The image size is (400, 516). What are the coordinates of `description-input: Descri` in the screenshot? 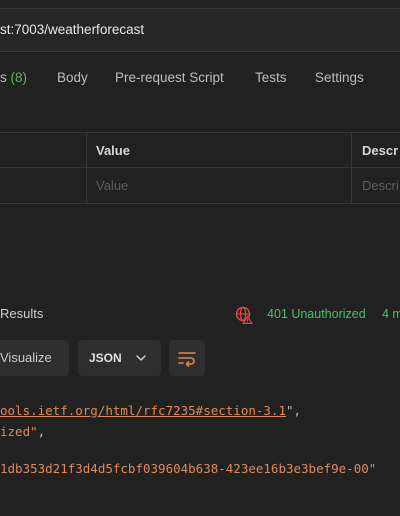 It's located at (380, 185).